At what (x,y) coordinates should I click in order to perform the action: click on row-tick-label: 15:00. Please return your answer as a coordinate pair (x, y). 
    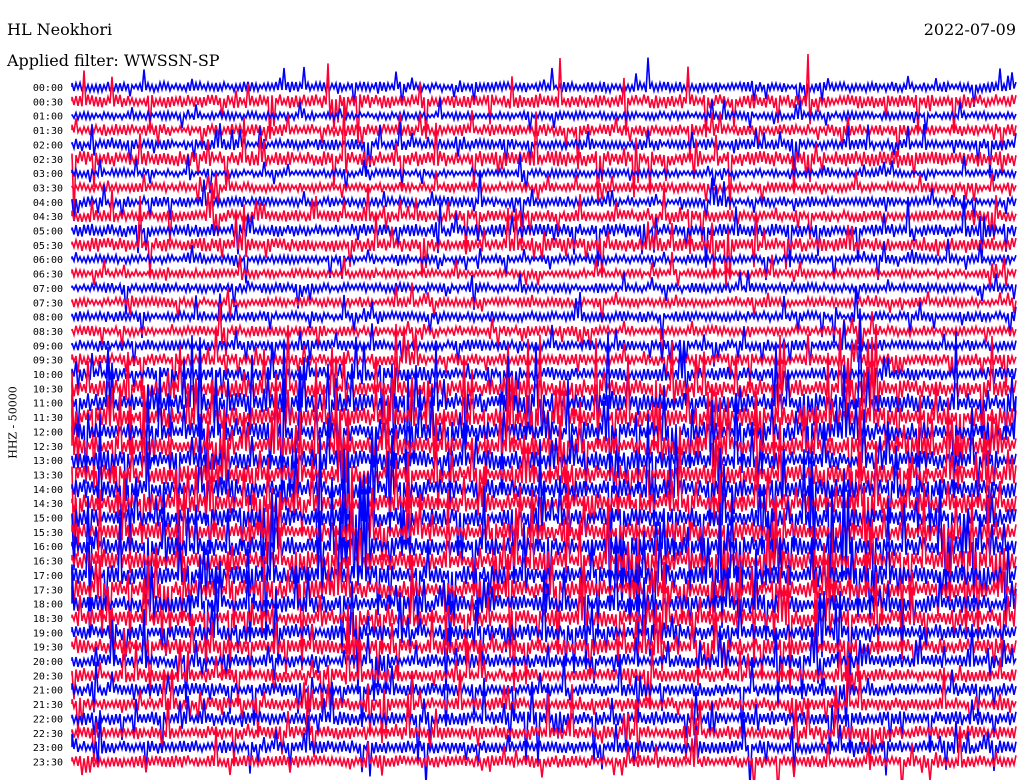
    Looking at the image, I should click on (48, 519).